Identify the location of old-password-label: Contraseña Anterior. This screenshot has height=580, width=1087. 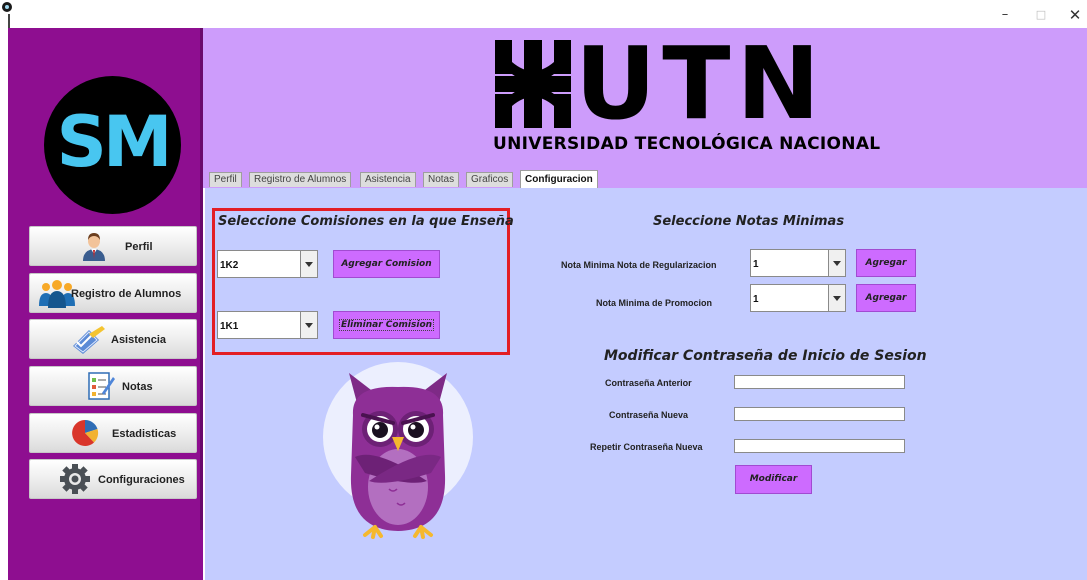
(648, 383).